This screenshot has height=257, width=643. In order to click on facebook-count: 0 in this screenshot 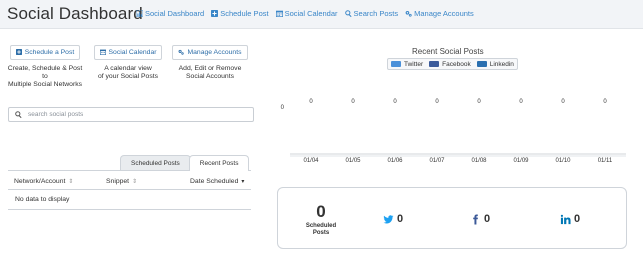, I will do `click(487, 219)`.